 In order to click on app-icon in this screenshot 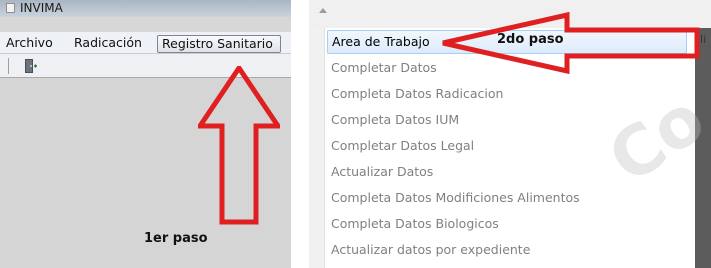, I will do `click(10, 8)`.